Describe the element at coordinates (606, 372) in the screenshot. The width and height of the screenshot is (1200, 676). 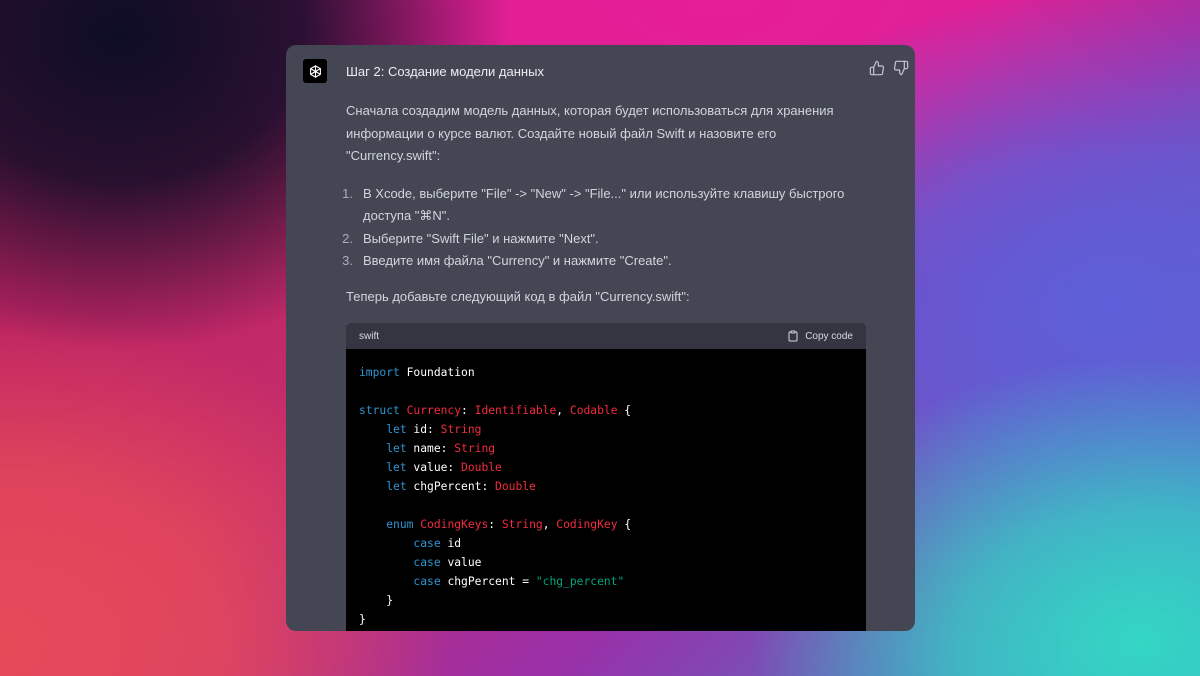
I see `code-line: import Foundation` at that location.